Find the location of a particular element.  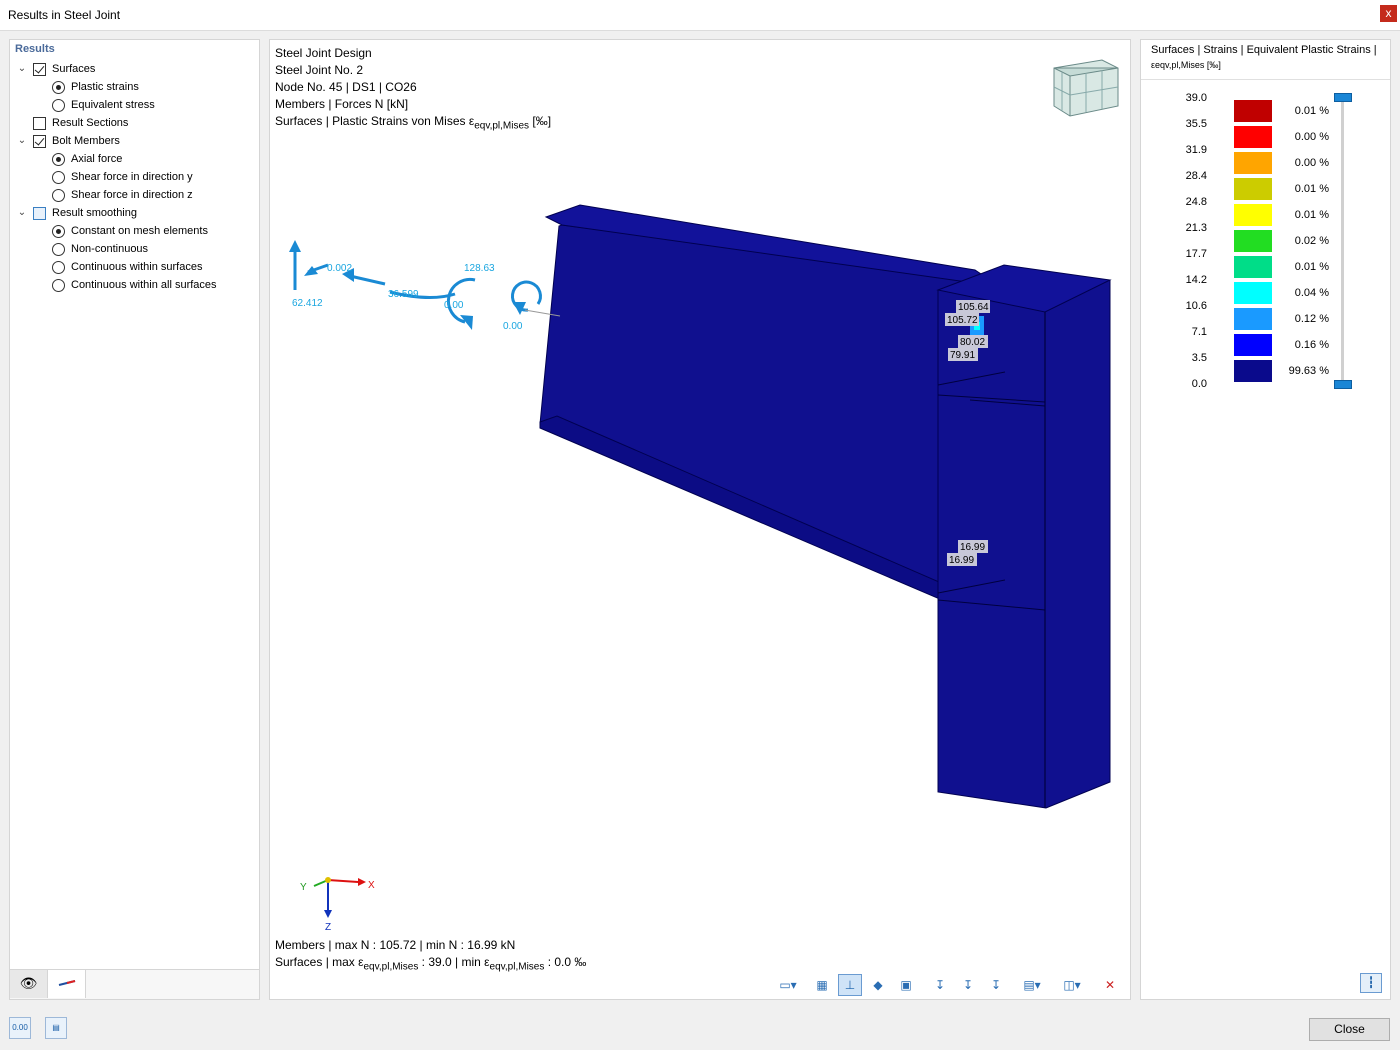

tree-item-label: Result Sections is located at coordinates (90, 123).